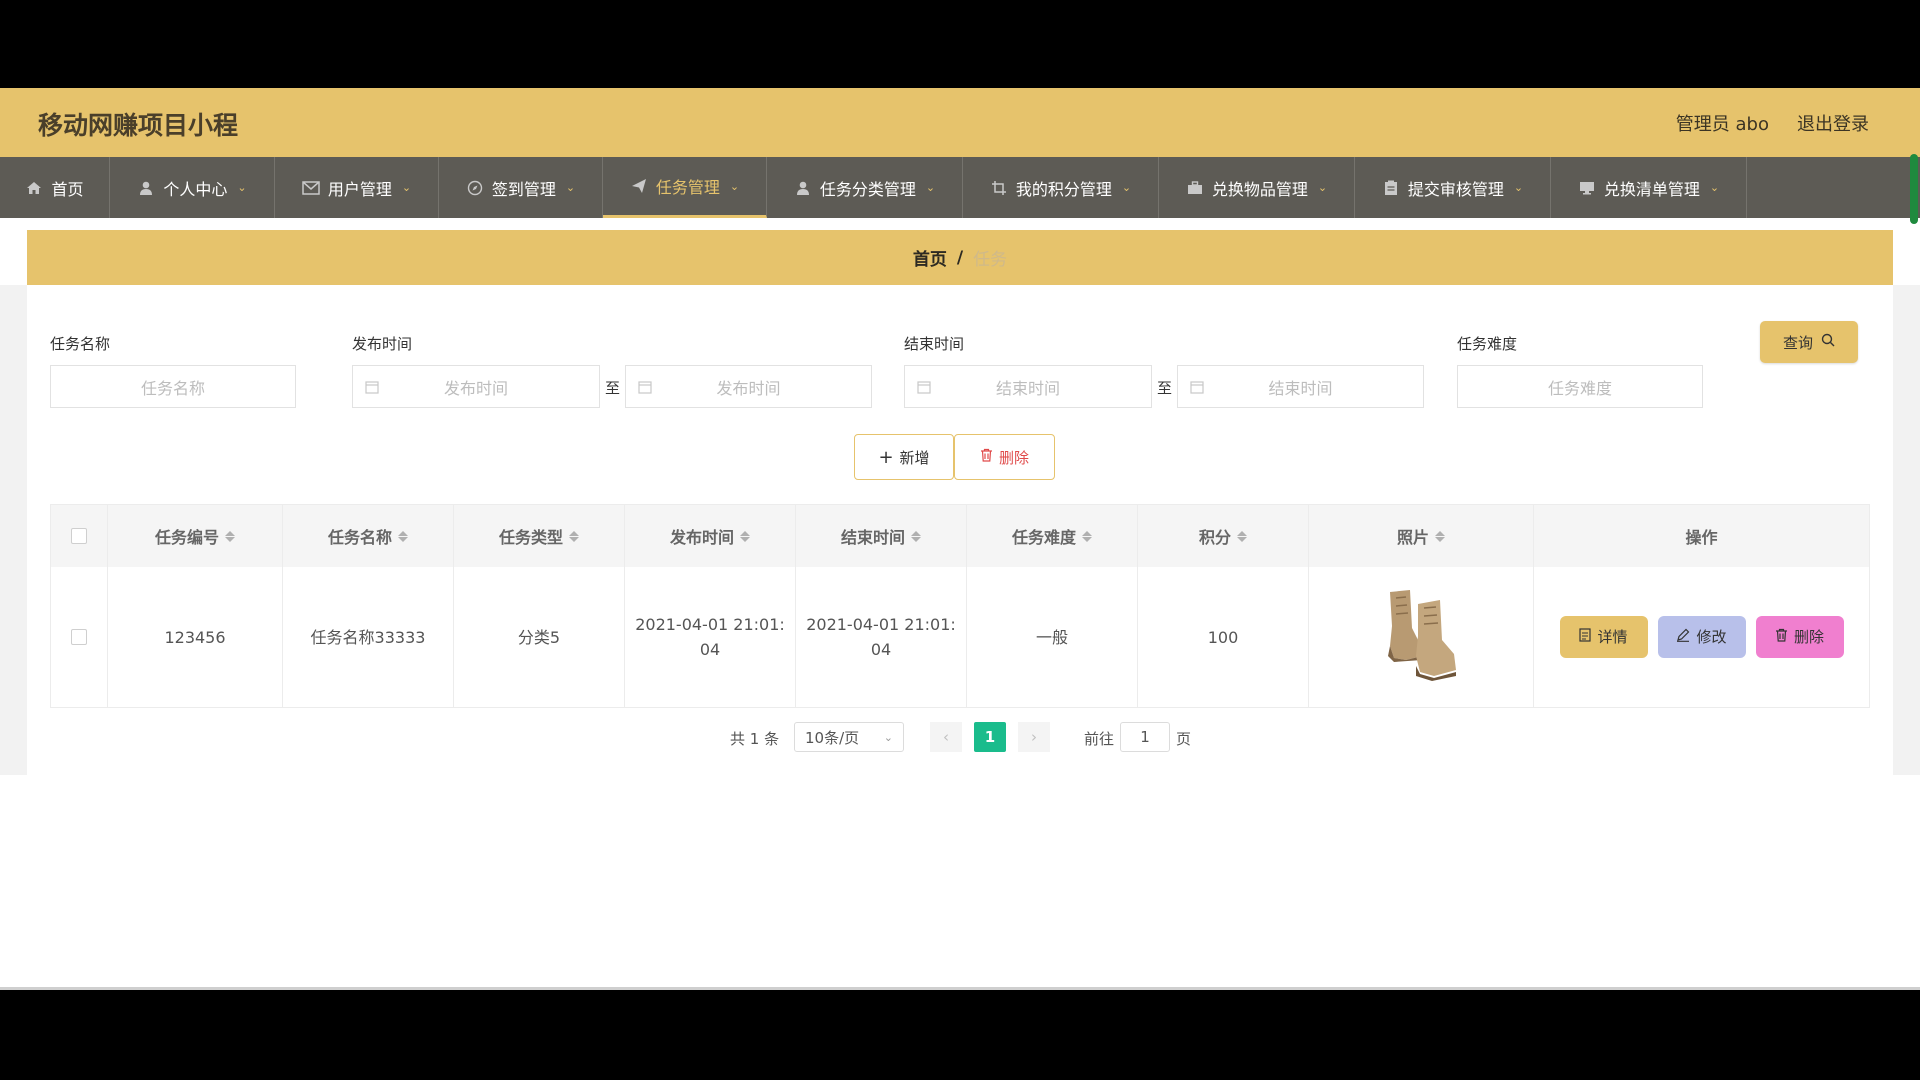  What do you see at coordinates (849, 737) in the screenshot?
I see `page-size-select: 10条/页 ⌄` at bounding box center [849, 737].